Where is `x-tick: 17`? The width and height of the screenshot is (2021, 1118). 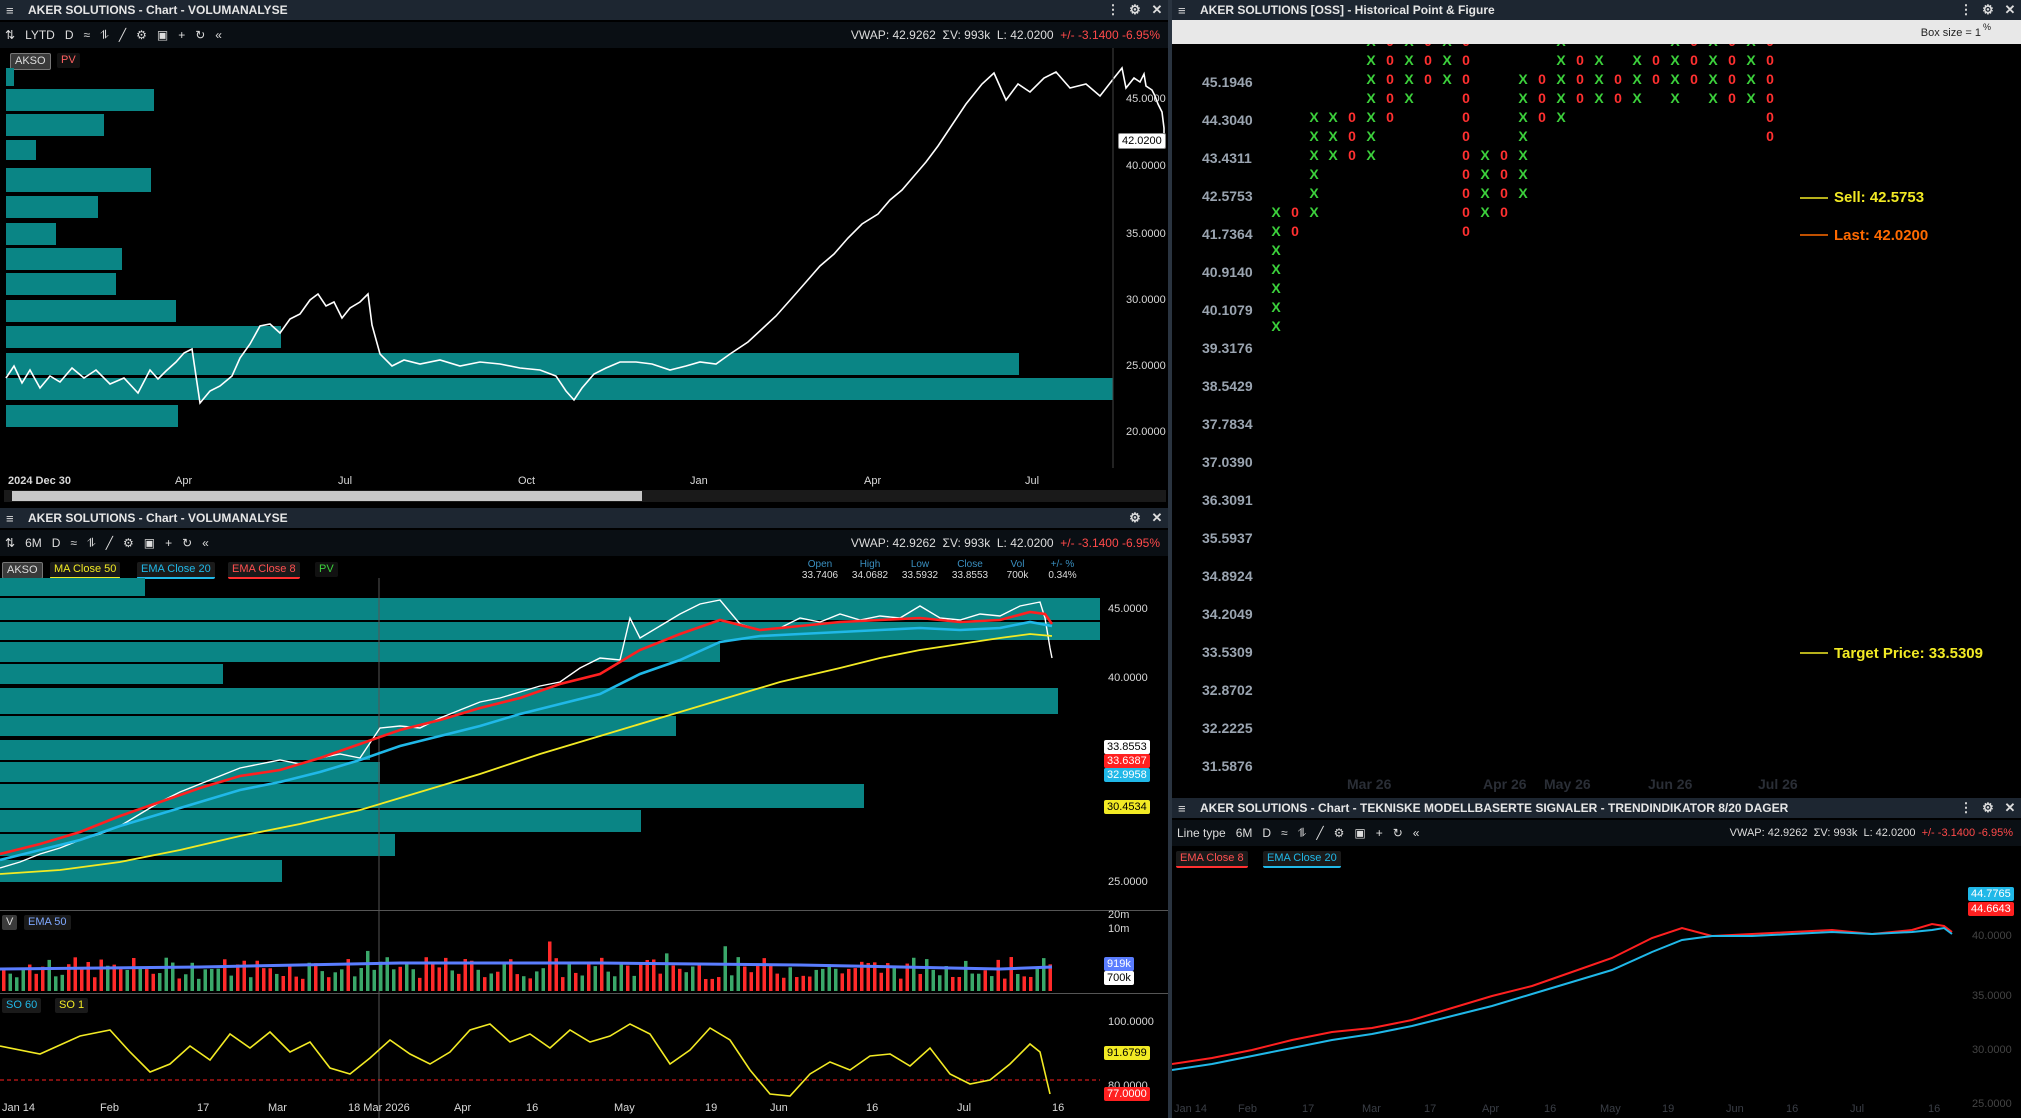
x-tick: 17 is located at coordinates (1430, 1109).